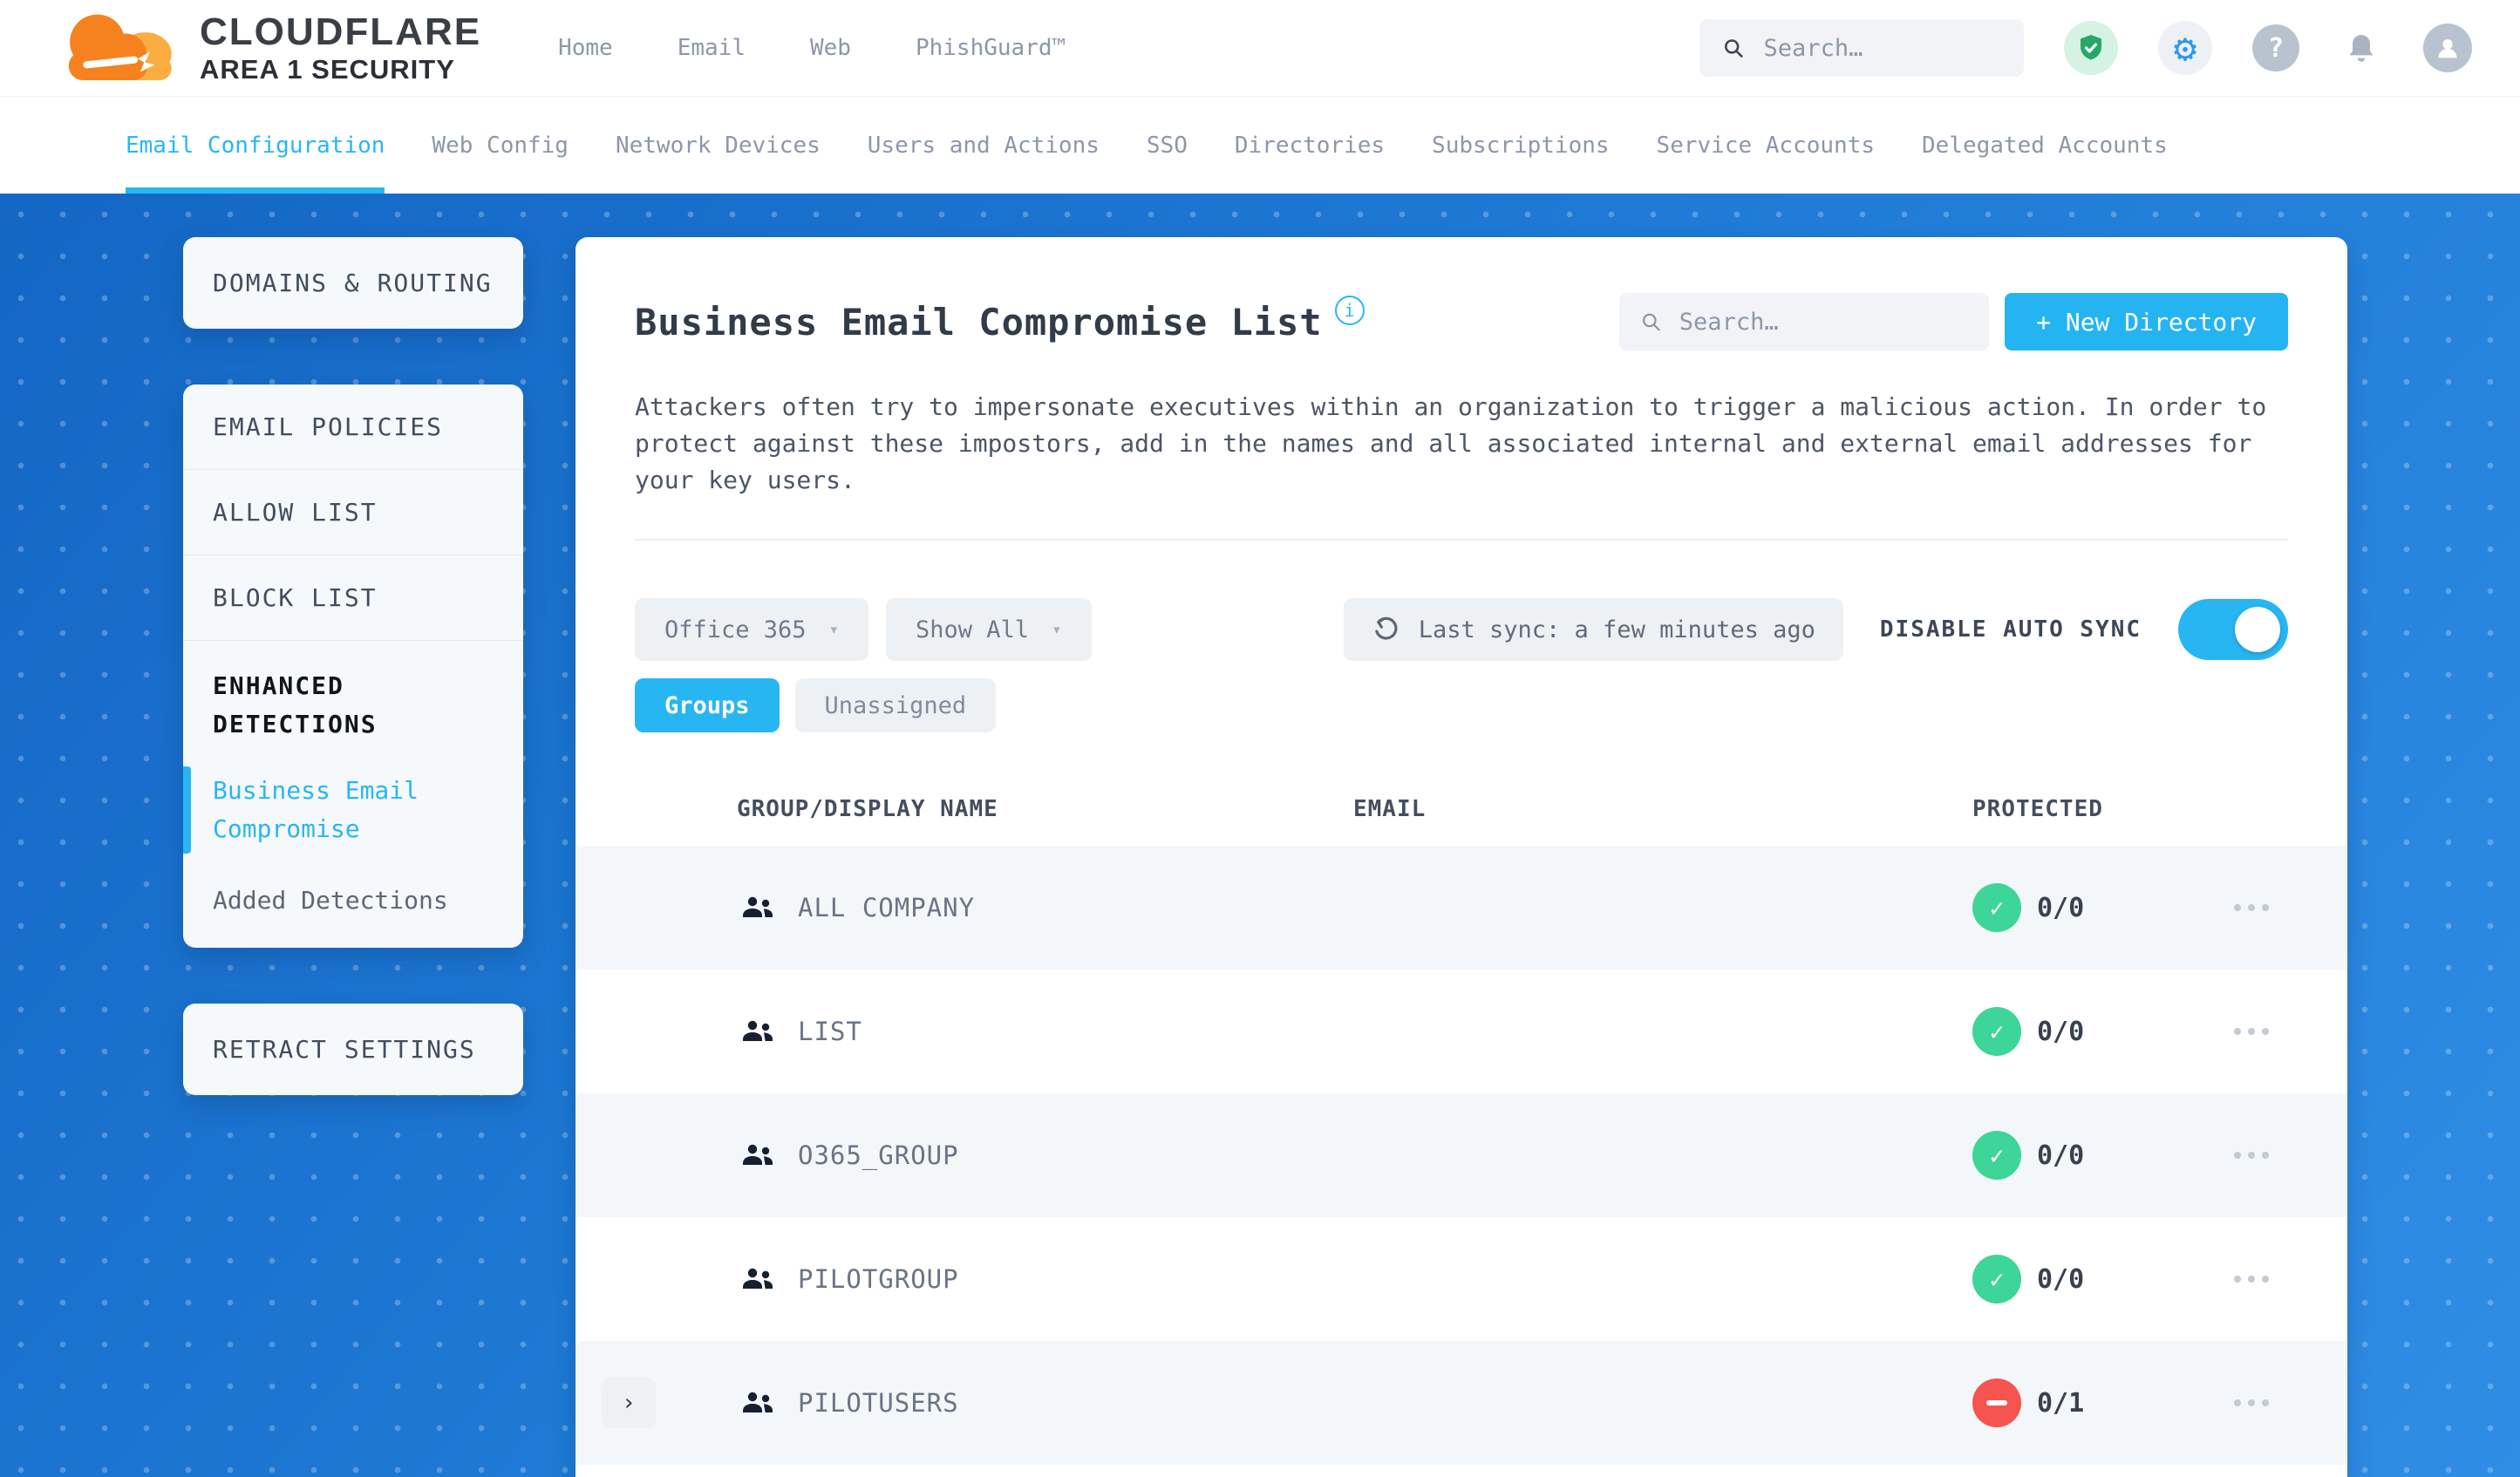 The image size is (2520, 1477). I want to click on help-icon: ?, so click(2276, 48).